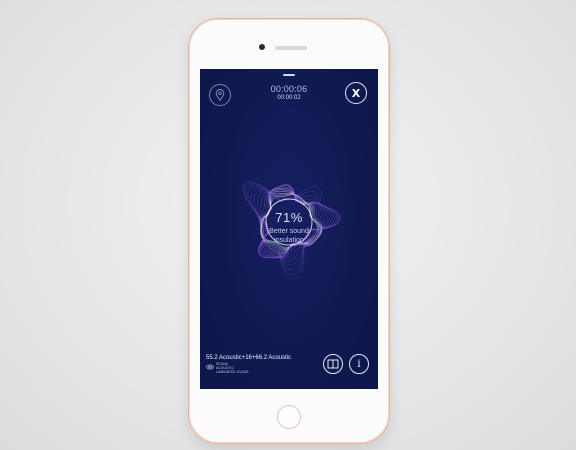 The height and width of the screenshot is (450, 576). I want to click on brand-logo: SIGNIA ACOUSTIC LAMINATED GLASS, so click(227, 368).